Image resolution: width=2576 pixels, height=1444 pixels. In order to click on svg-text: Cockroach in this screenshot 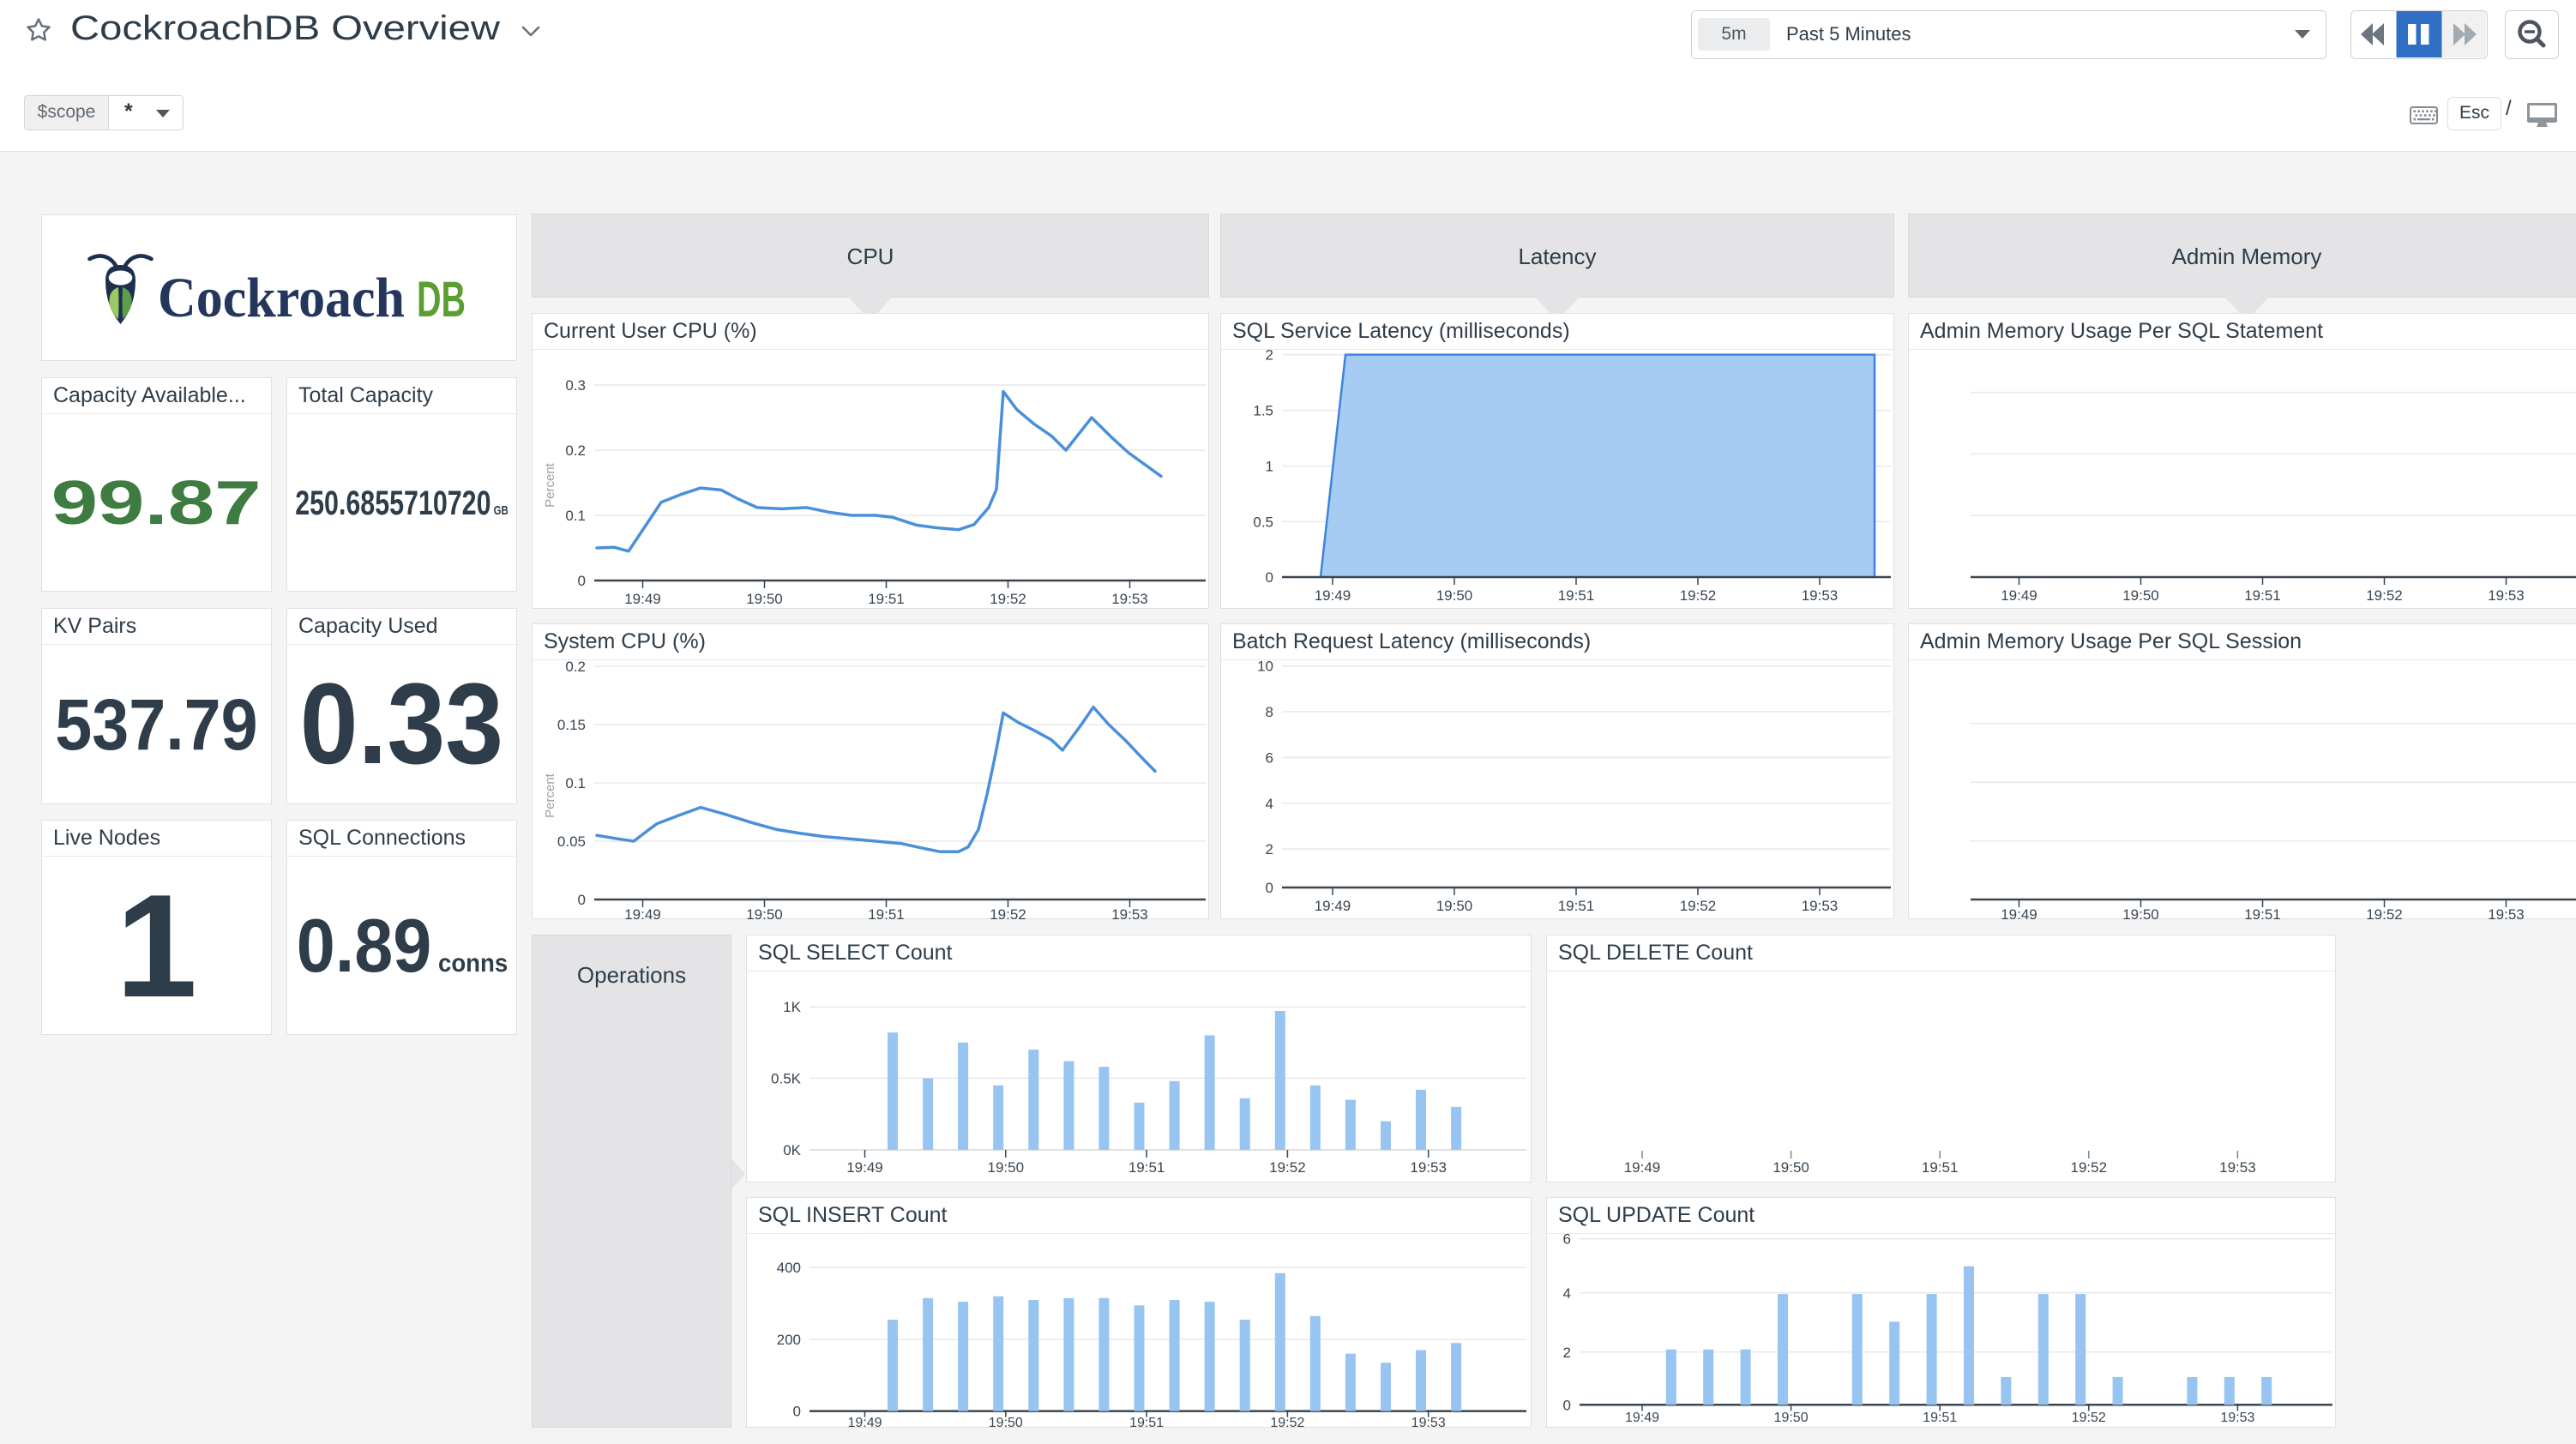, I will do `click(281, 298)`.